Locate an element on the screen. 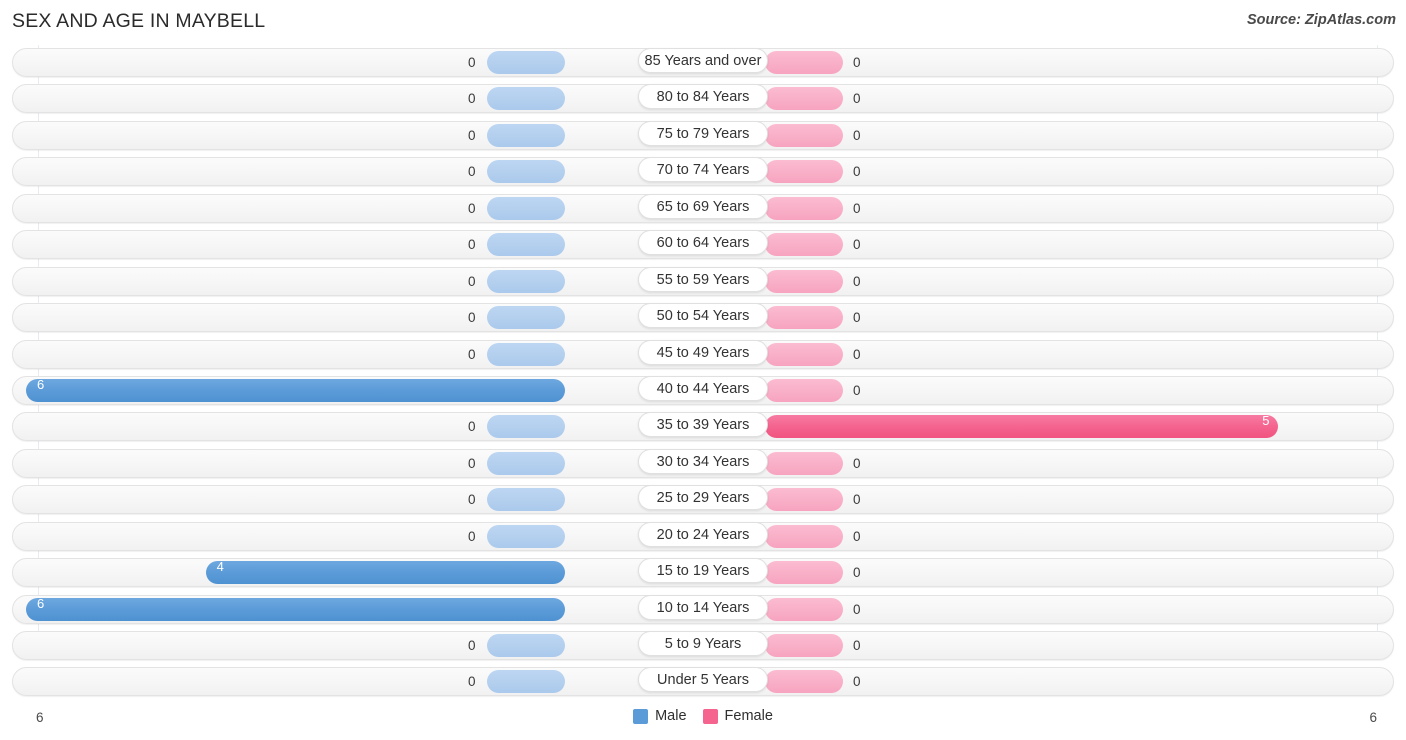 This screenshot has width=1406, height=740. age-group-label: 15 to 19 Years is located at coordinates (703, 571).